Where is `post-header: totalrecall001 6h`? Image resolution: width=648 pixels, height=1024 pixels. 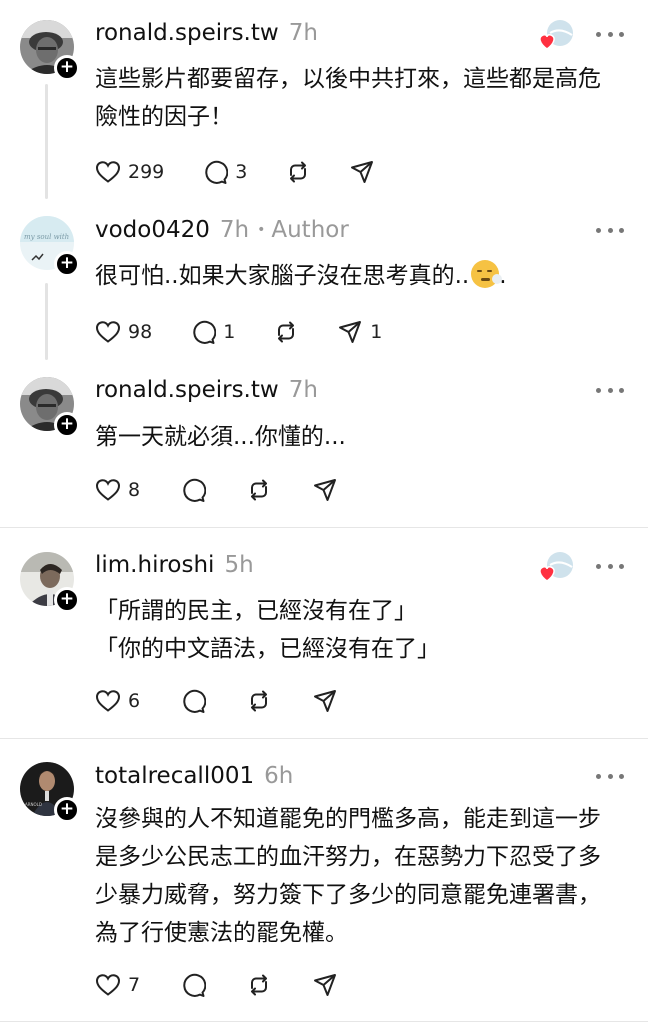
post-header: totalrecall001 6h is located at coordinates (194, 776).